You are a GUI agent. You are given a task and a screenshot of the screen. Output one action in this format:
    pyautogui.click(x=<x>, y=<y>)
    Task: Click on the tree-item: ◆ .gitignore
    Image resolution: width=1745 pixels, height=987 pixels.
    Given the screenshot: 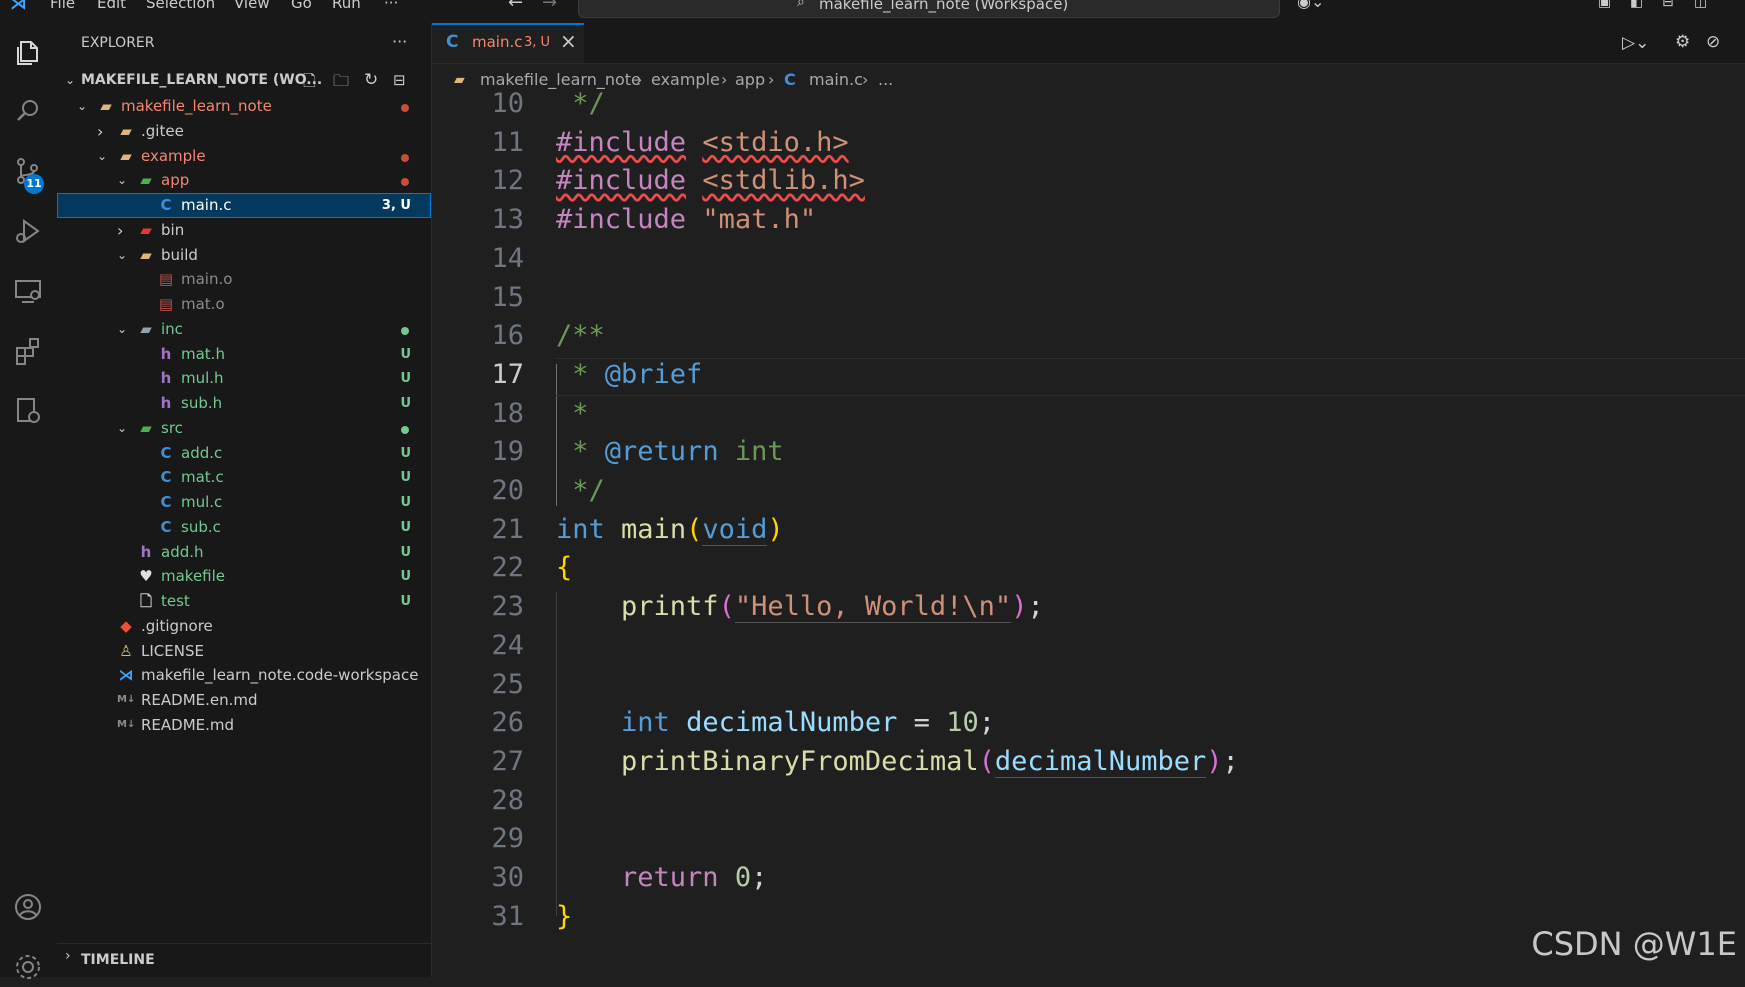 What is the action you would take?
    pyautogui.click(x=244, y=626)
    